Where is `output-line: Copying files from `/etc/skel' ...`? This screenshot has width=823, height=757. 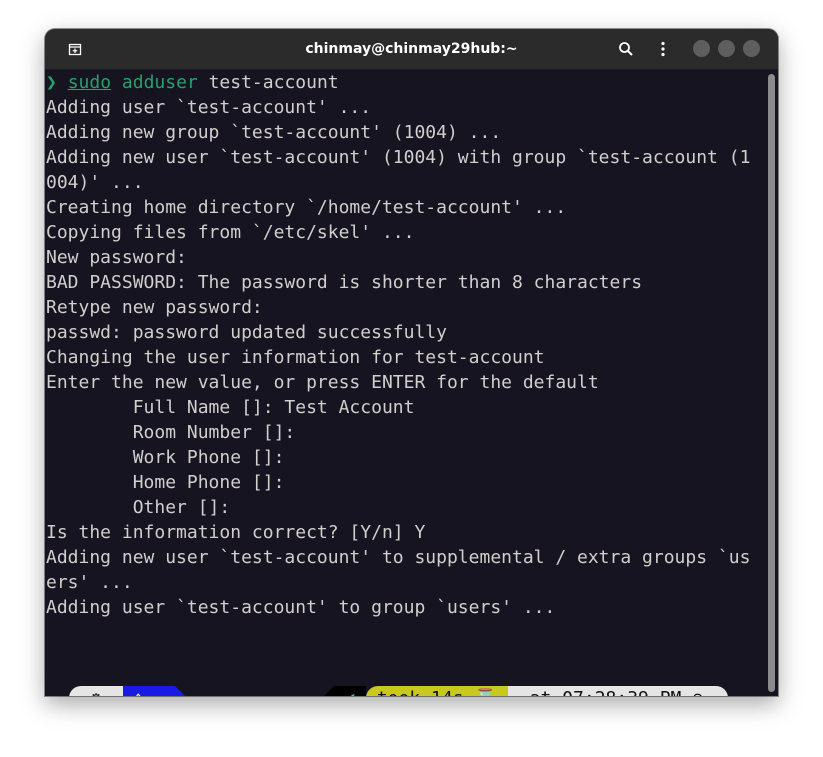 output-line: Copying files from `/etc/skel' ... is located at coordinates (230, 232).